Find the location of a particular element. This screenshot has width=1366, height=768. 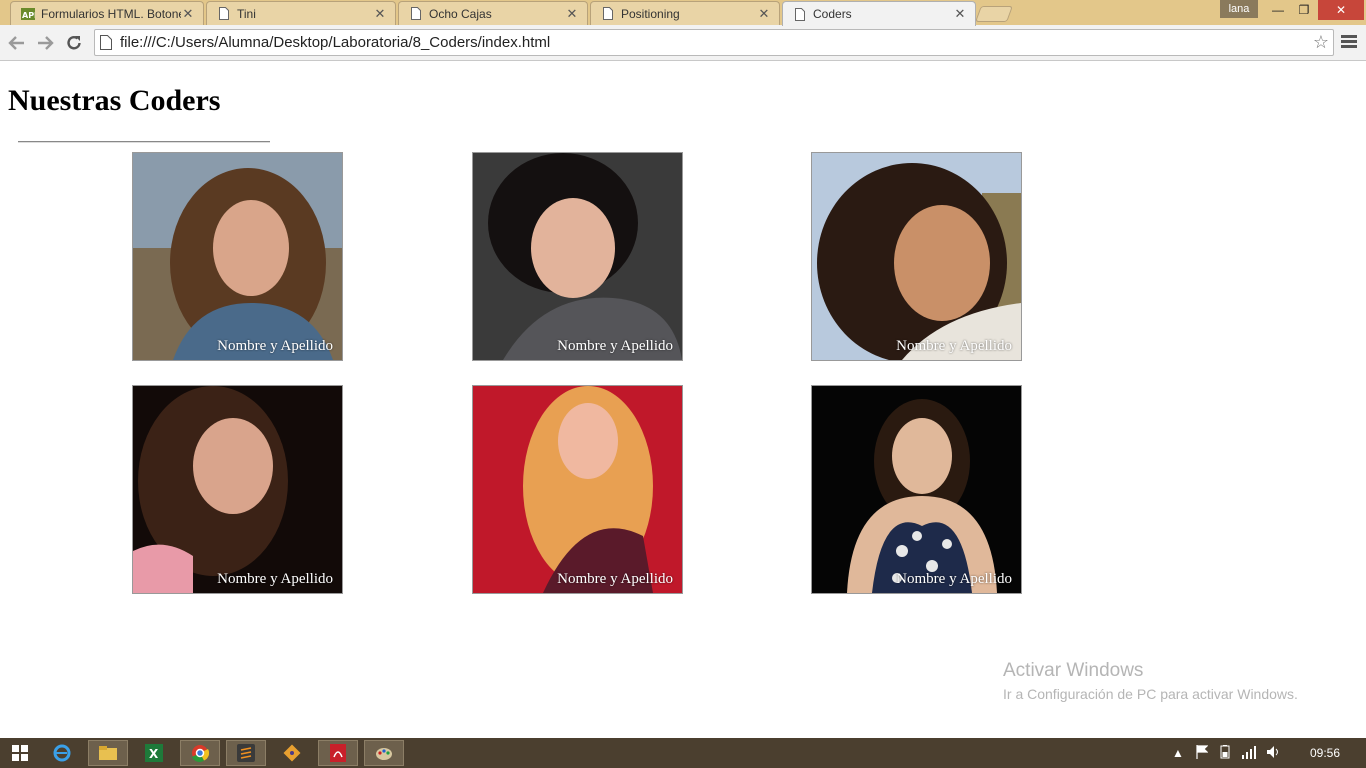

restore-icon: ❐ is located at coordinates (1304, 10).